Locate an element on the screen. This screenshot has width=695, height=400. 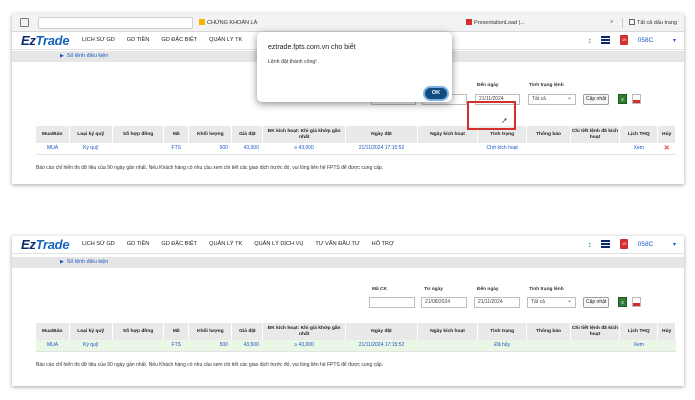
col-header: Hủy is located at coordinates (666, 331).